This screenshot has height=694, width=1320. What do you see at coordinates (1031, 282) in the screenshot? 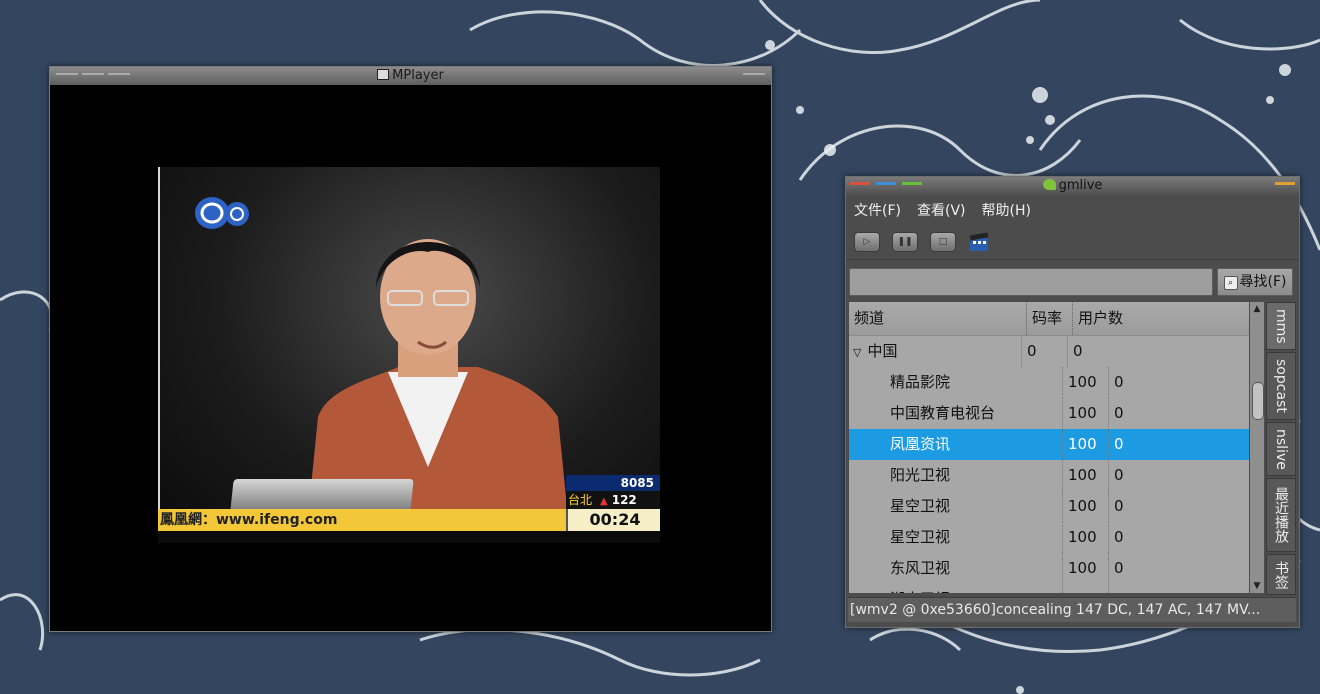
I see `search-input` at bounding box center [1031, 282].